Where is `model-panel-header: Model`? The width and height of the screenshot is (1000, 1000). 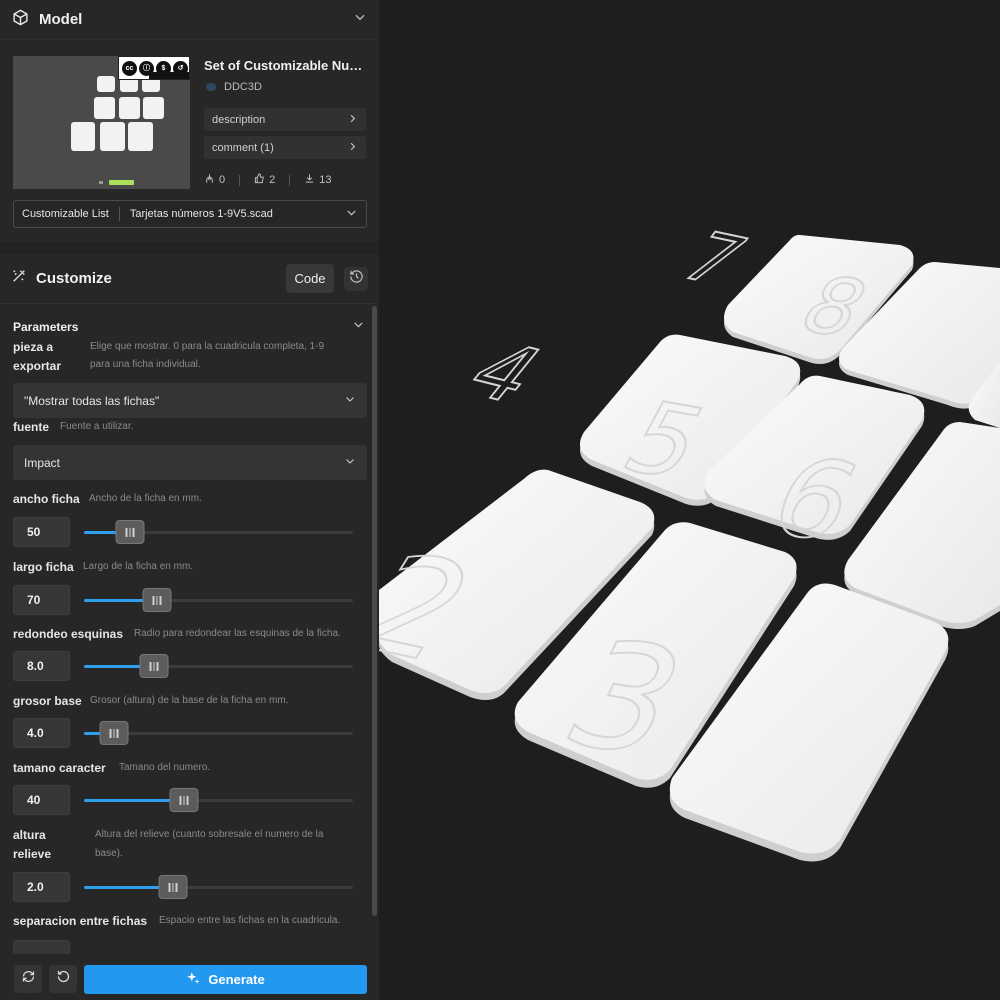 model-panel-header: Model is located at coordinates (189, 20).